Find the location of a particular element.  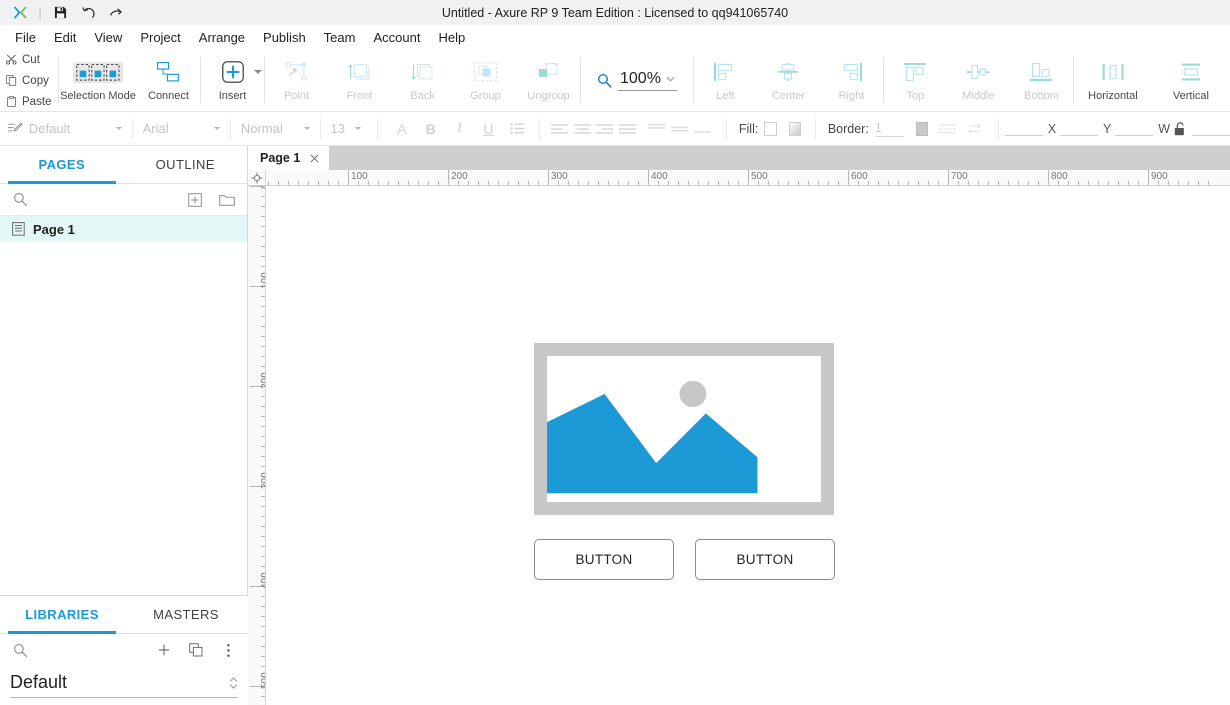

distribute-vertical-button: Vertical is located at coordinates (1191, 80).